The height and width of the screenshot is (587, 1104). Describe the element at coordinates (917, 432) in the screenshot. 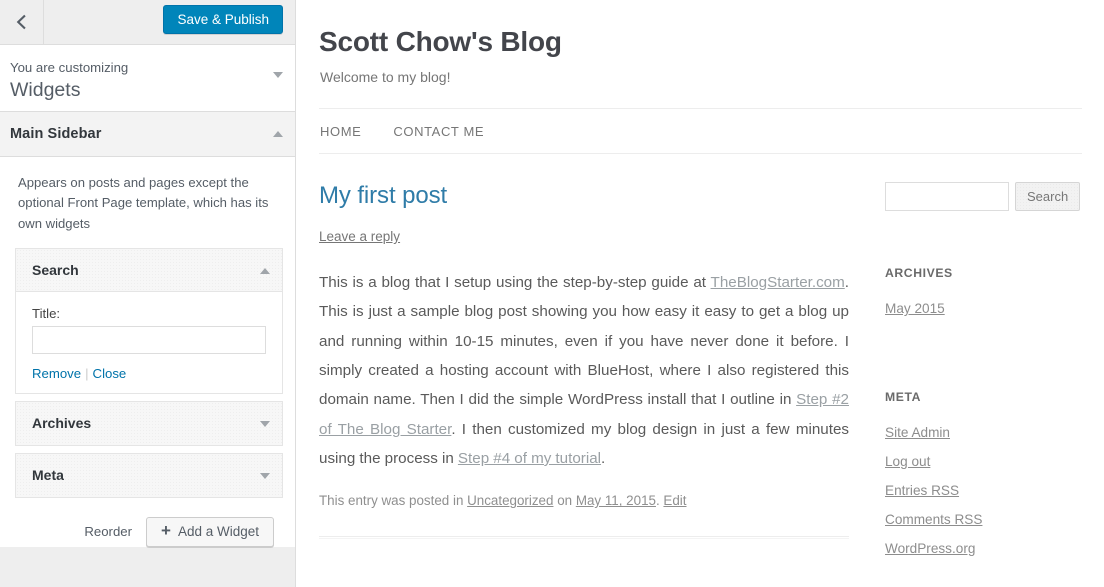

I see `meta-link-site-admin: Site Admin` at that location.